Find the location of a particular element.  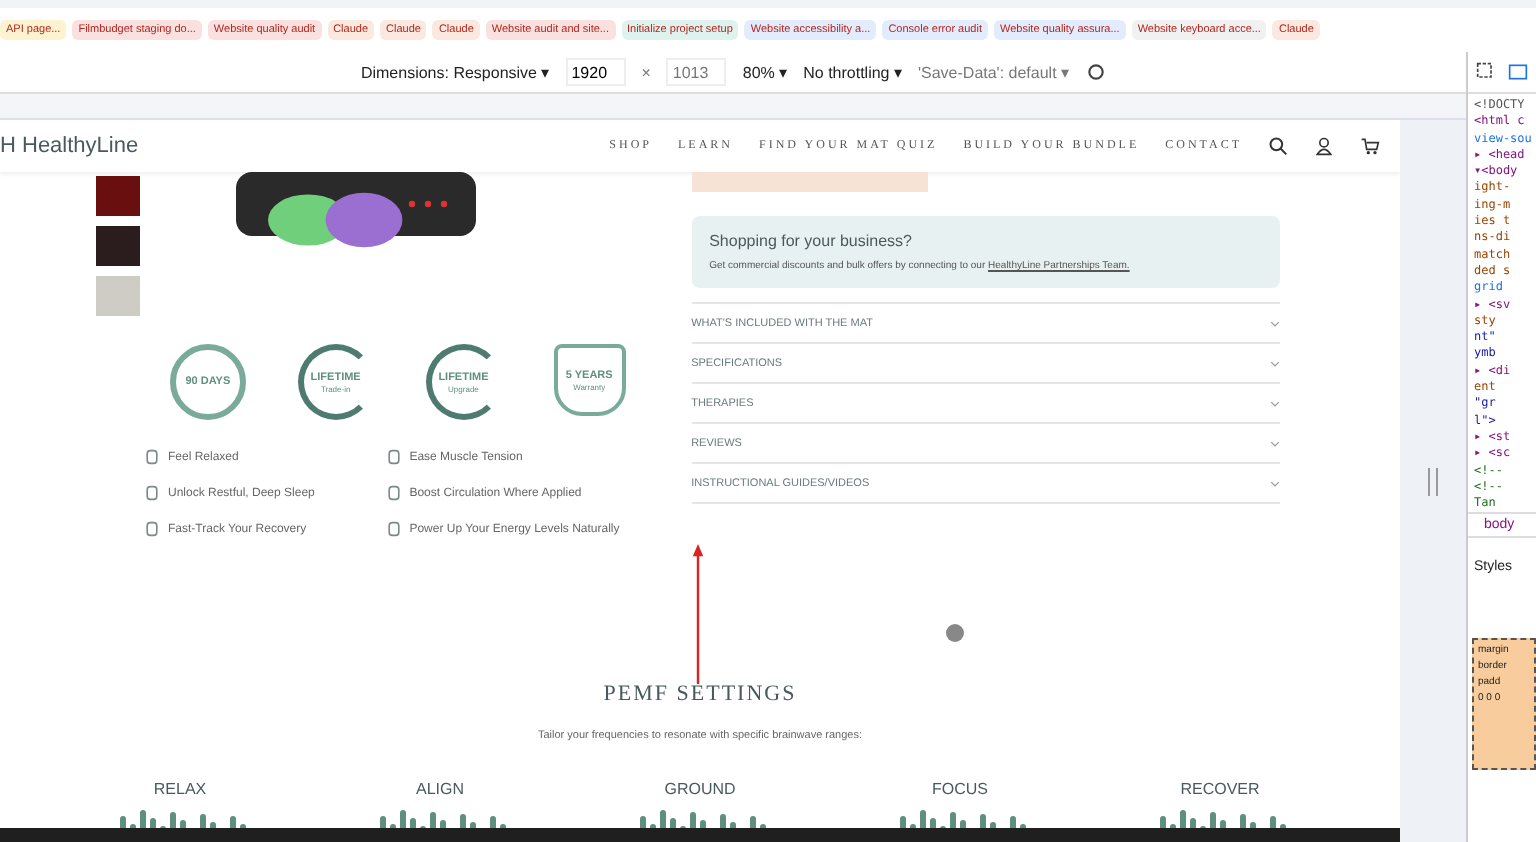

cursor-dot is located at coordinates (955, 633).